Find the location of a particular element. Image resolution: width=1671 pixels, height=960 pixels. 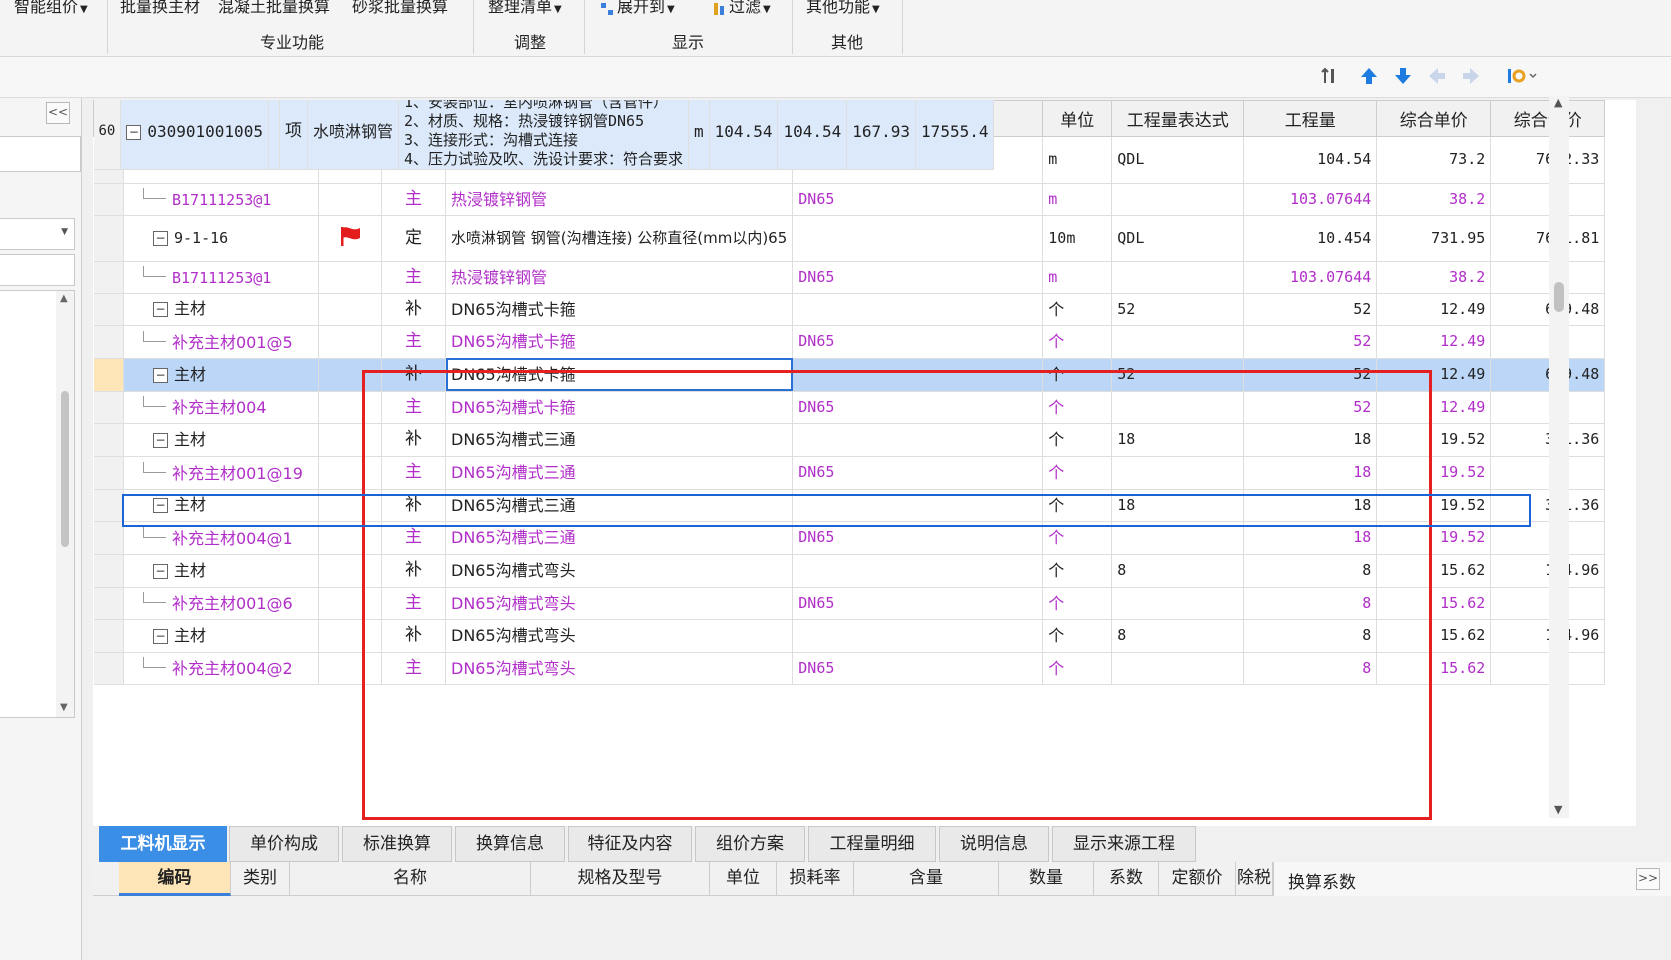

tab-quantity-detail: 工程量明细 is located at coordinates (872, 844).